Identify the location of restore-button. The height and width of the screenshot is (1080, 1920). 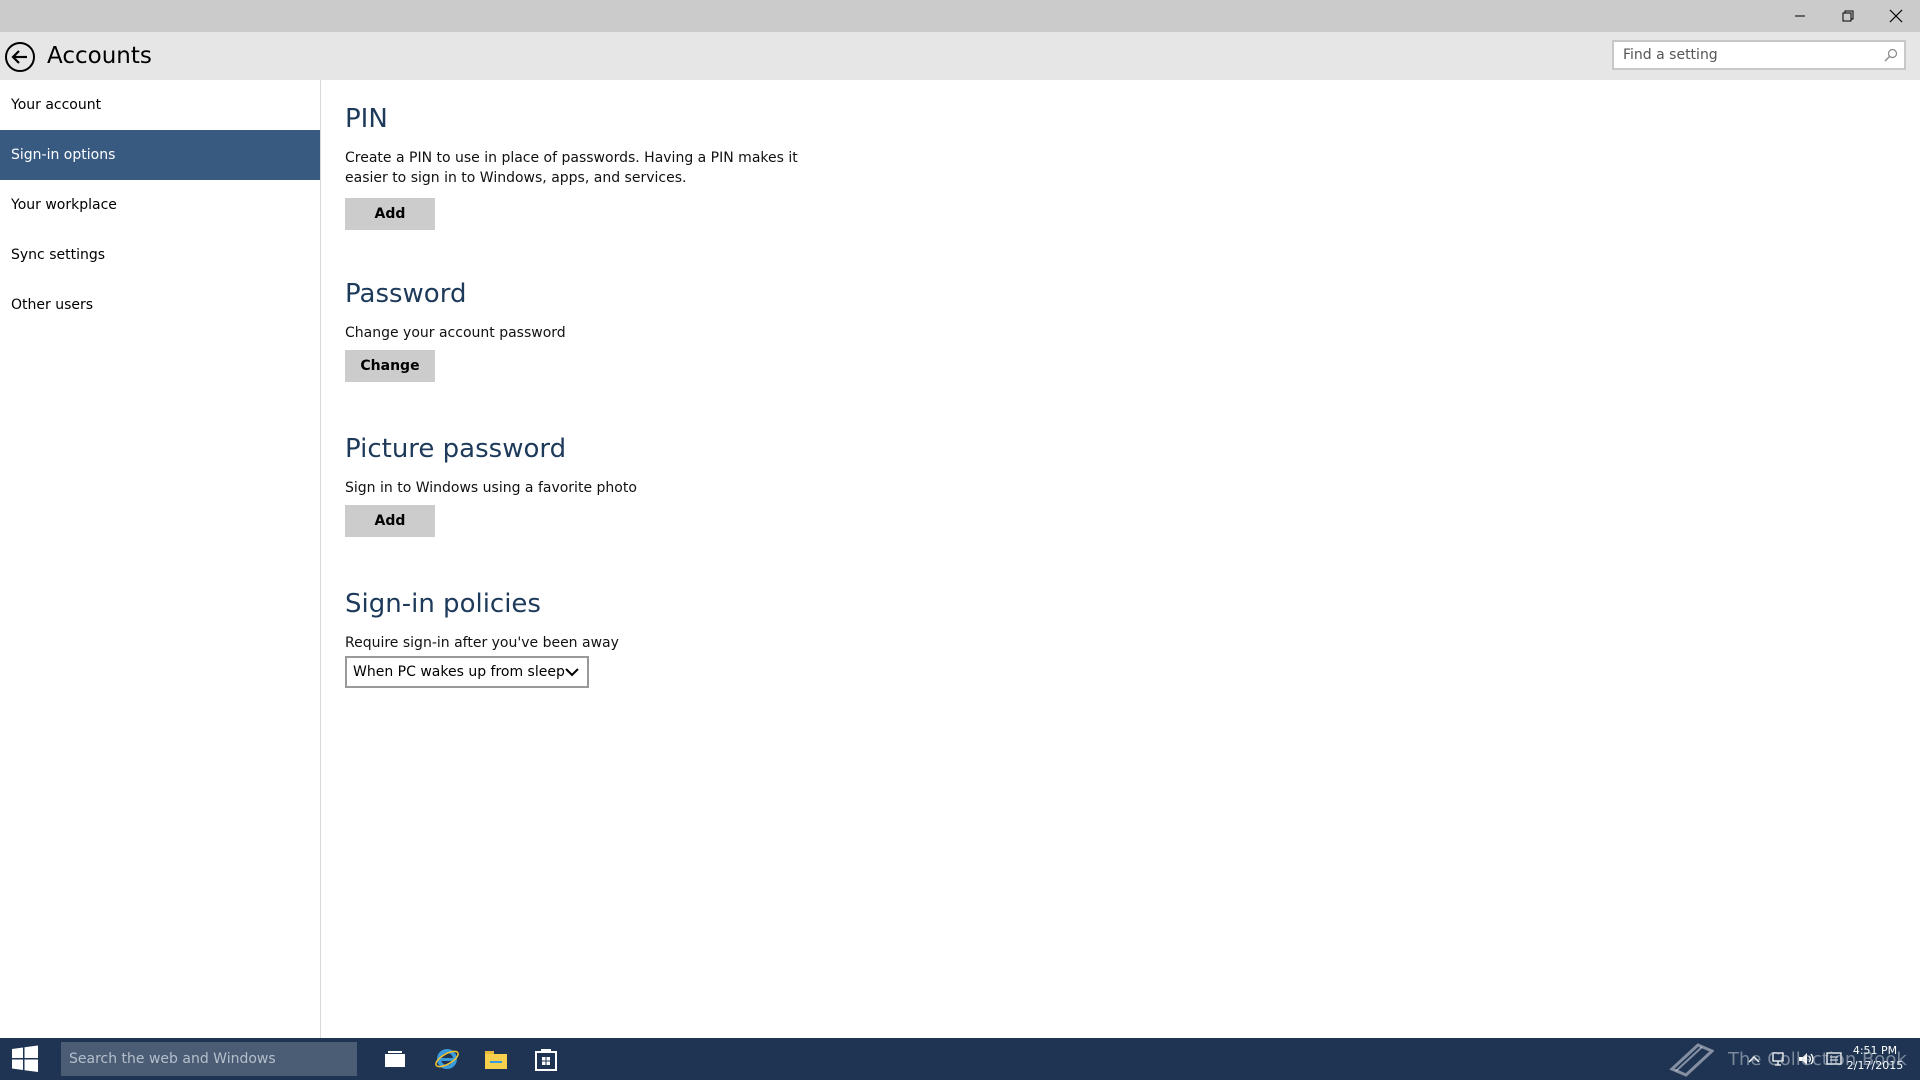
(1848, 16).